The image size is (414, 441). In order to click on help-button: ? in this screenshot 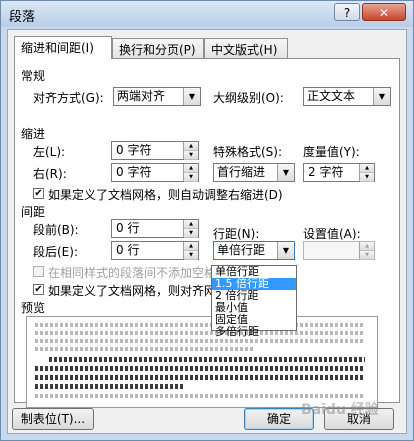, I will do `click(347, 12)`.